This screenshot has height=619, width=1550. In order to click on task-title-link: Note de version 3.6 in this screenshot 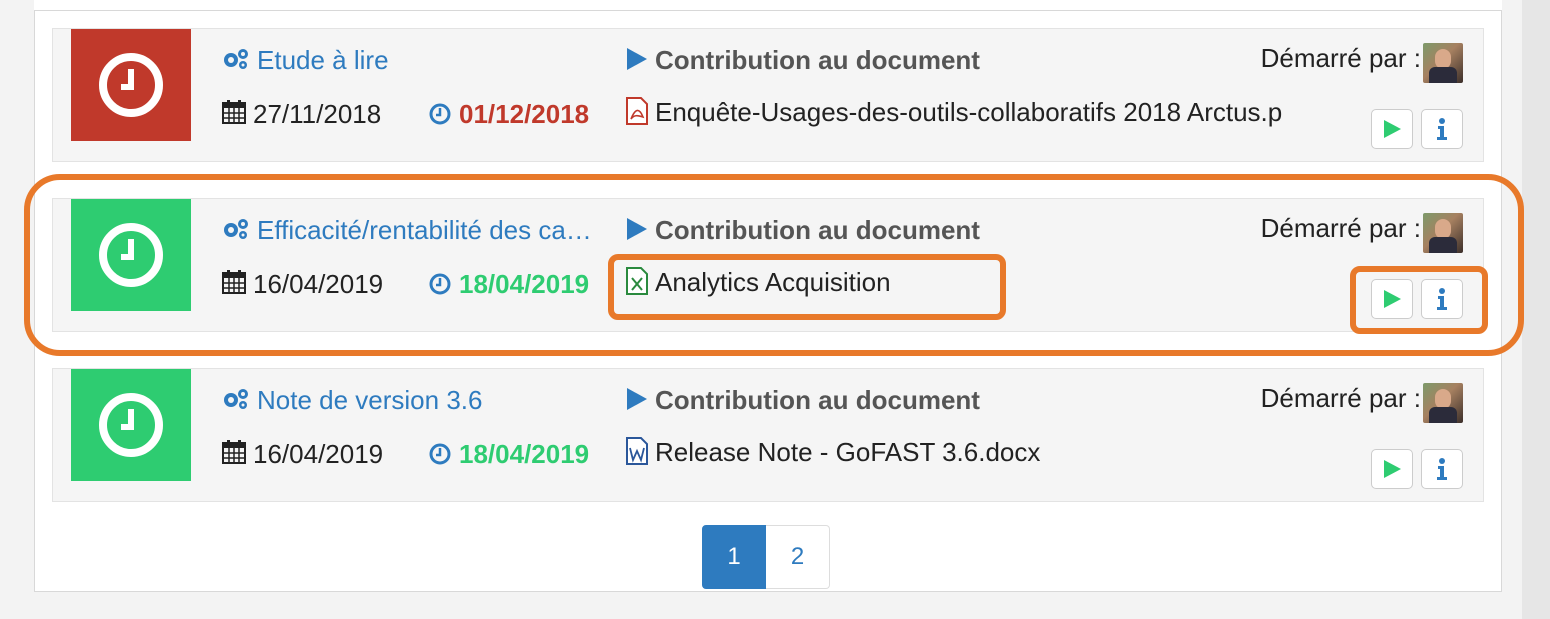, I will do `click(421, 400)`.